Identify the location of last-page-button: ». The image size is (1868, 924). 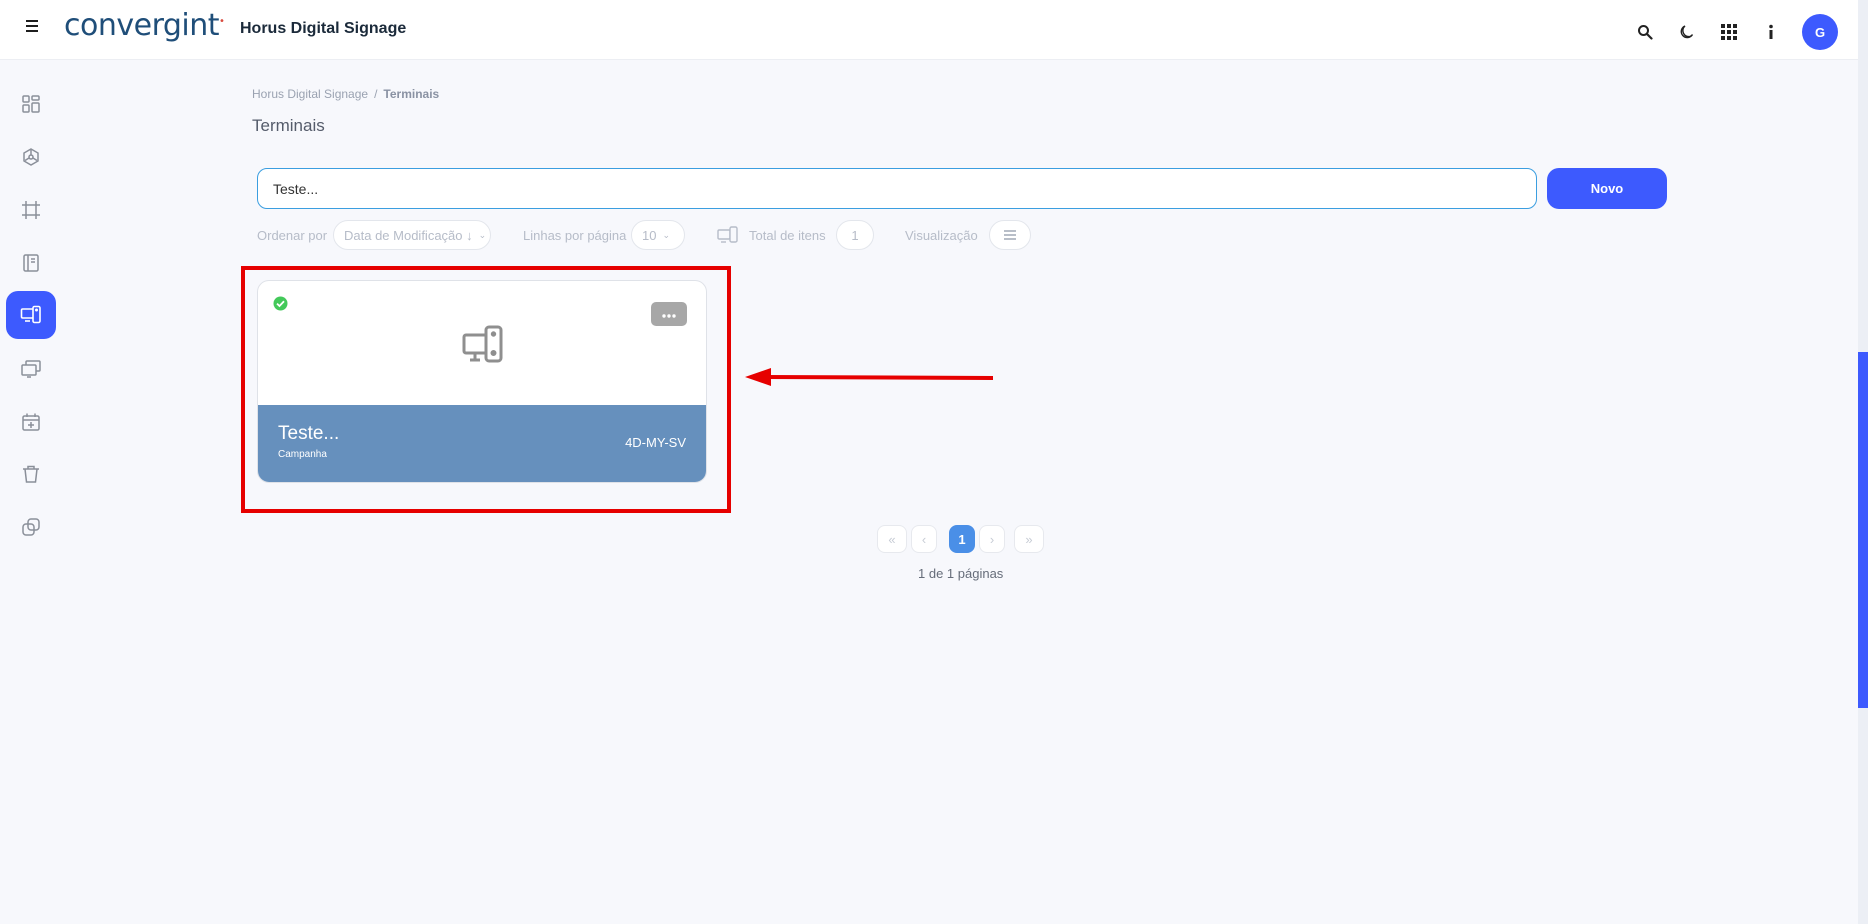
(1029, 539).